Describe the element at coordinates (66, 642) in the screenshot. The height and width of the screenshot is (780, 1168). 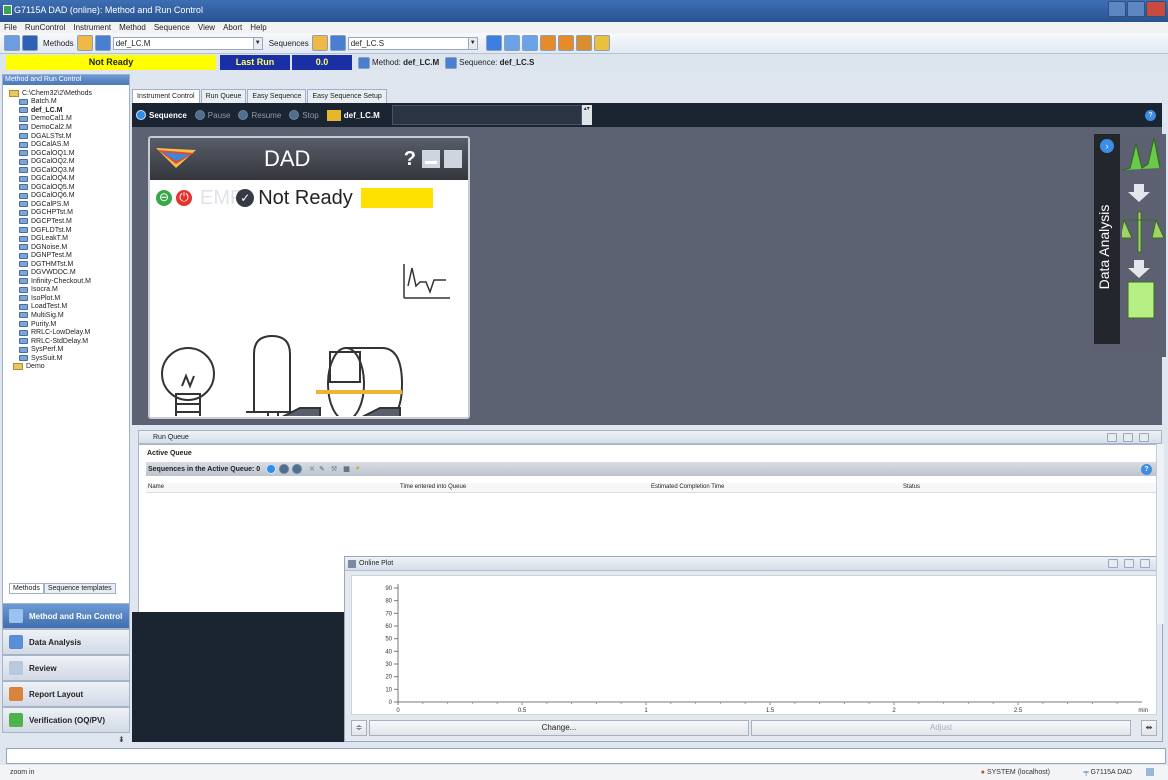
I see `nav-data-analysis: Data Analysis` at that location.